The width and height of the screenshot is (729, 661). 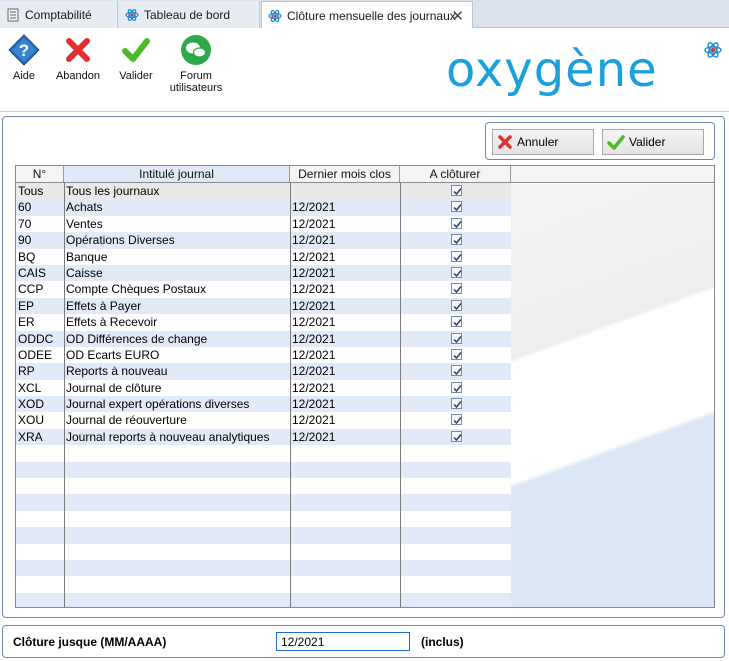 I want to click on closing-date-input, so click(x=343, y=641).